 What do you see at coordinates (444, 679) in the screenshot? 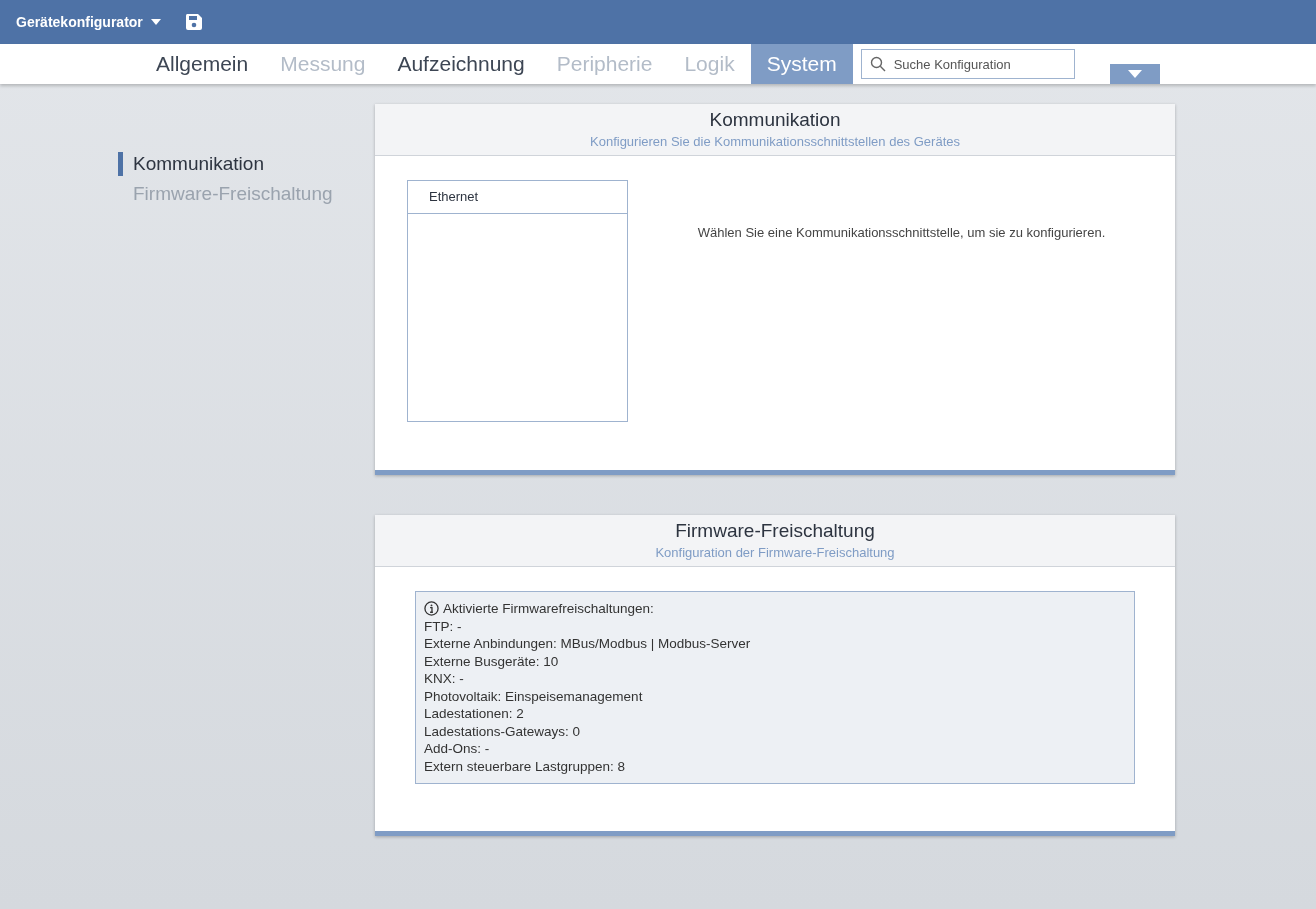
I see `info-line: KNX: -` at bounding box center [444, 679].